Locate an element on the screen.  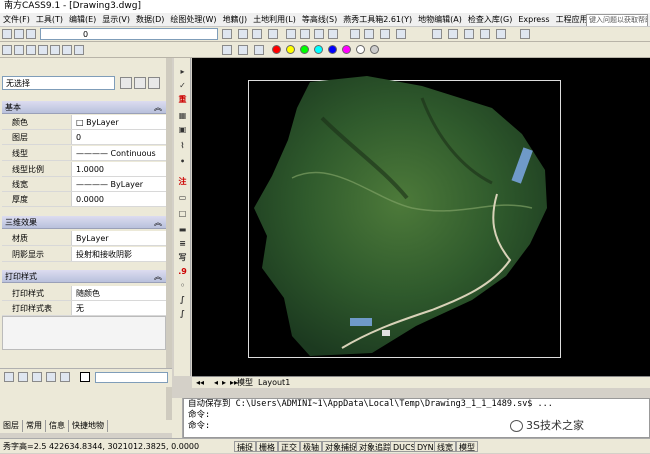
save-icon is located at coordinates (243, 34).